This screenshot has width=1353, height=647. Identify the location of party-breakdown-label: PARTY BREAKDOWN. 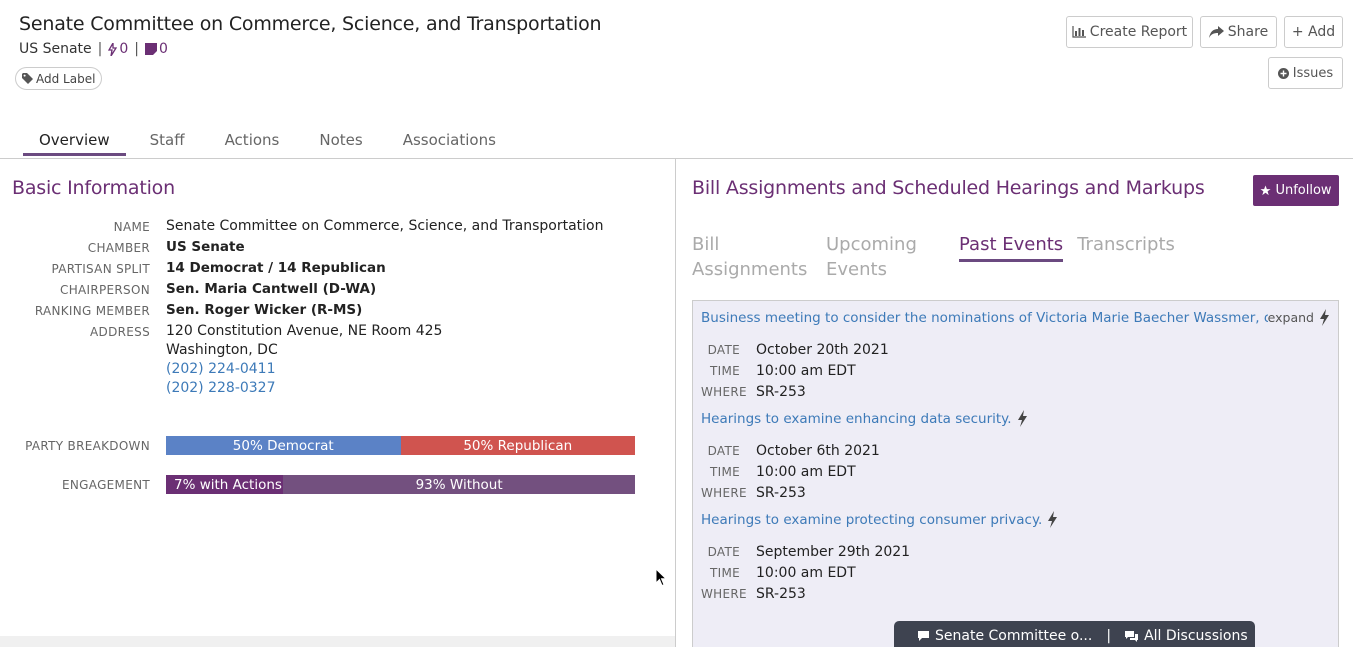
(87, 445).